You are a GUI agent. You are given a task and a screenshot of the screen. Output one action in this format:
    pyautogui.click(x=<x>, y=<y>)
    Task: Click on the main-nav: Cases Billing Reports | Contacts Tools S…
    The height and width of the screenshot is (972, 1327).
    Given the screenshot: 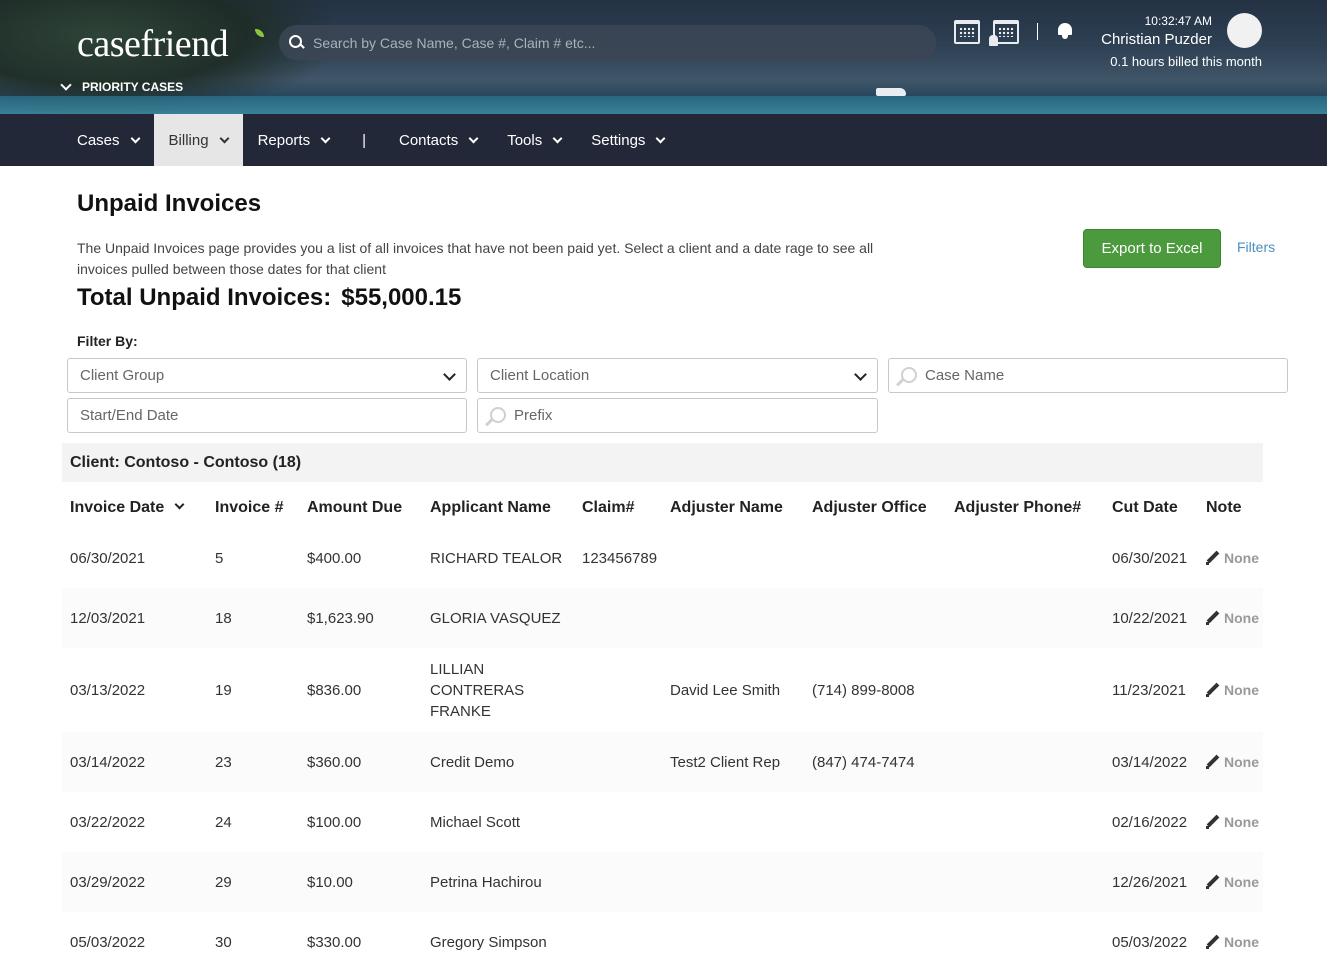 What is the action you would take?
    pyautogui.click(x=663, y=140)
    